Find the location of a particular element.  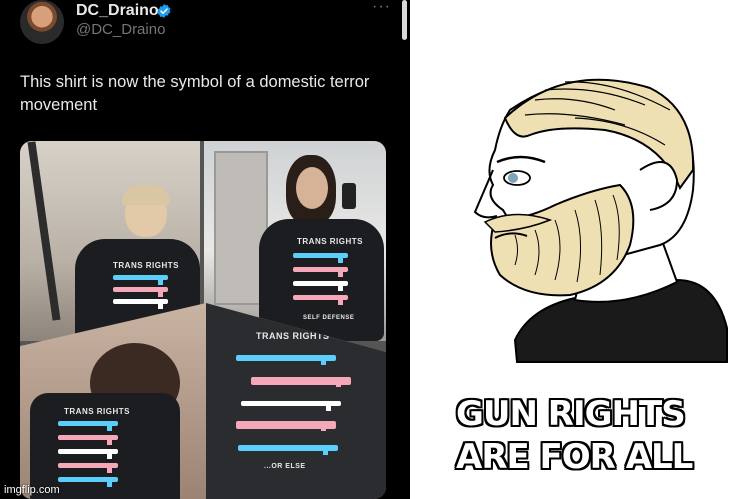

rifle is located at coordinates (44, 231).